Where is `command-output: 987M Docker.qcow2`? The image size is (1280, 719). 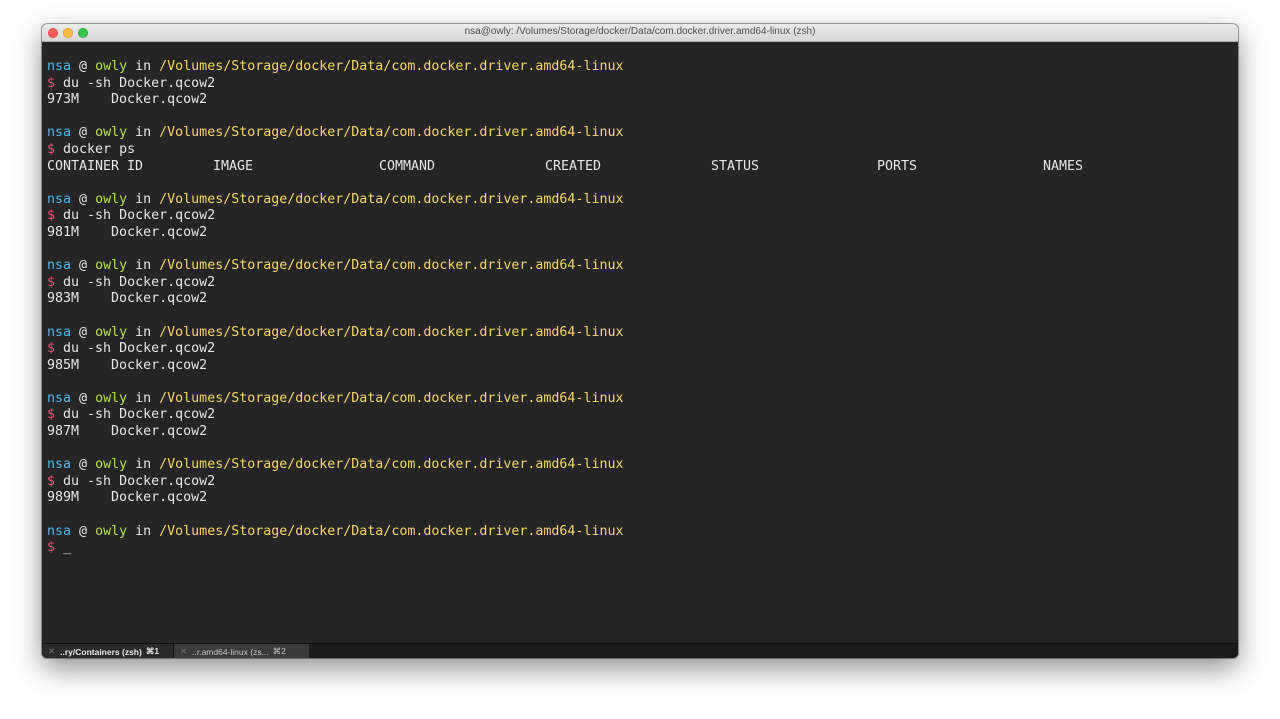
command-output: 987M Docker.qcow2 is located at coordinates (127, 432).